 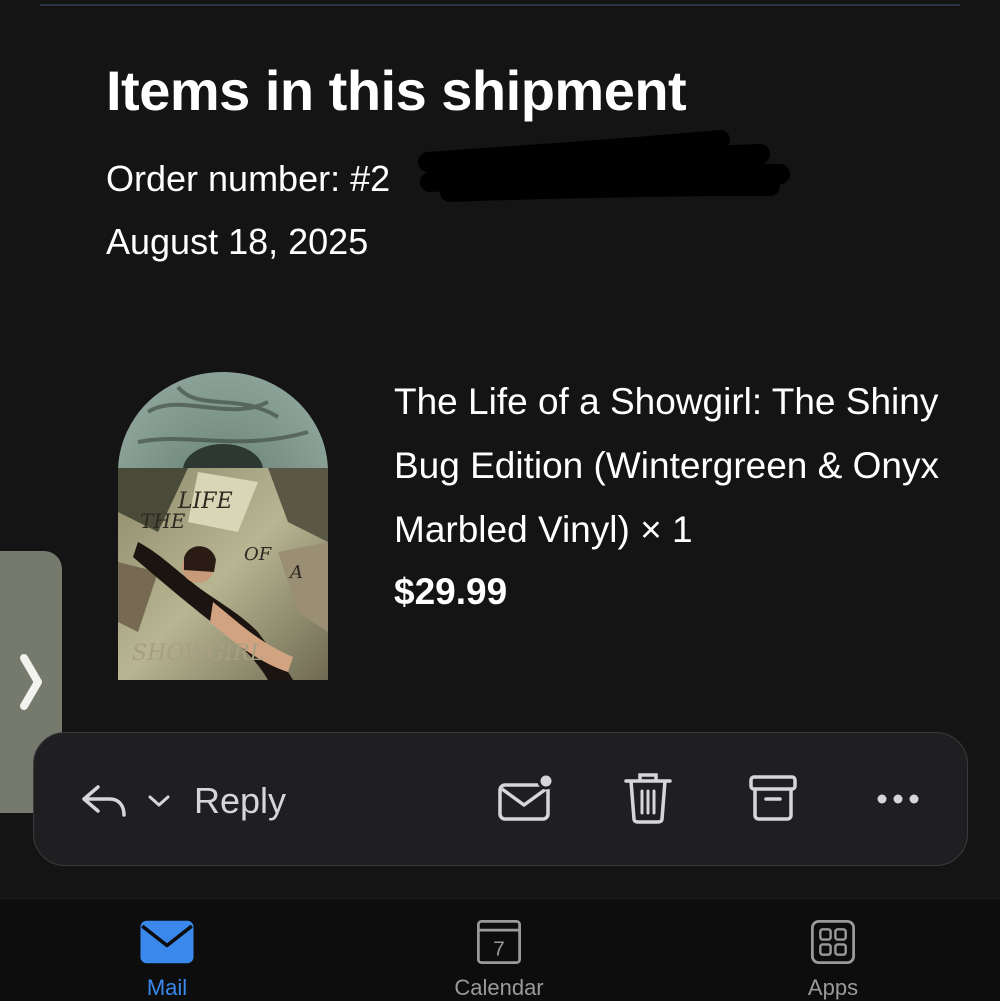 What do you see at coordinates (240, 800) in the screenshot?
I see `reply-label: Reply` at bounding box center [240, 800].